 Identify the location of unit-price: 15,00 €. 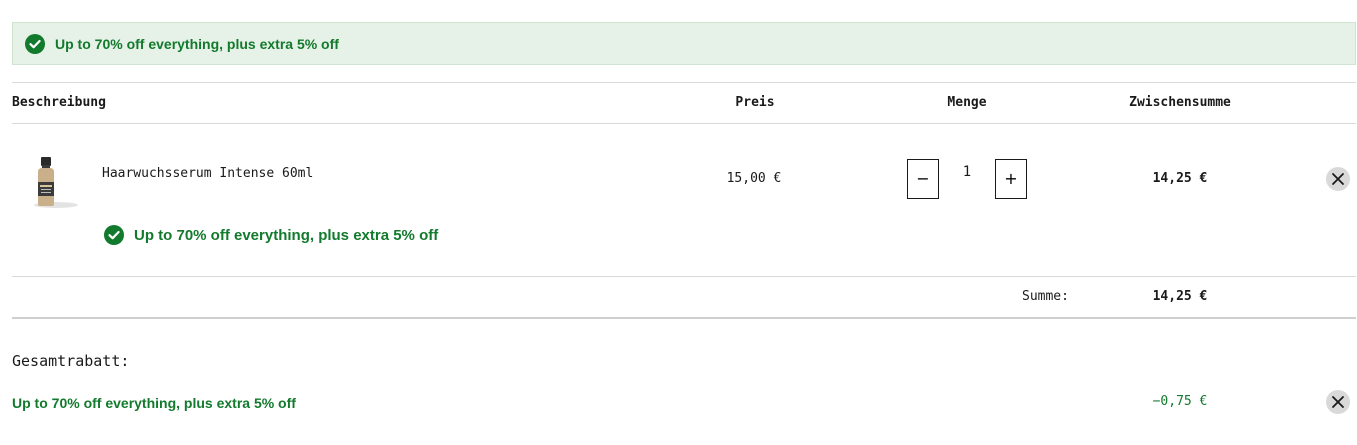
(754, 178).